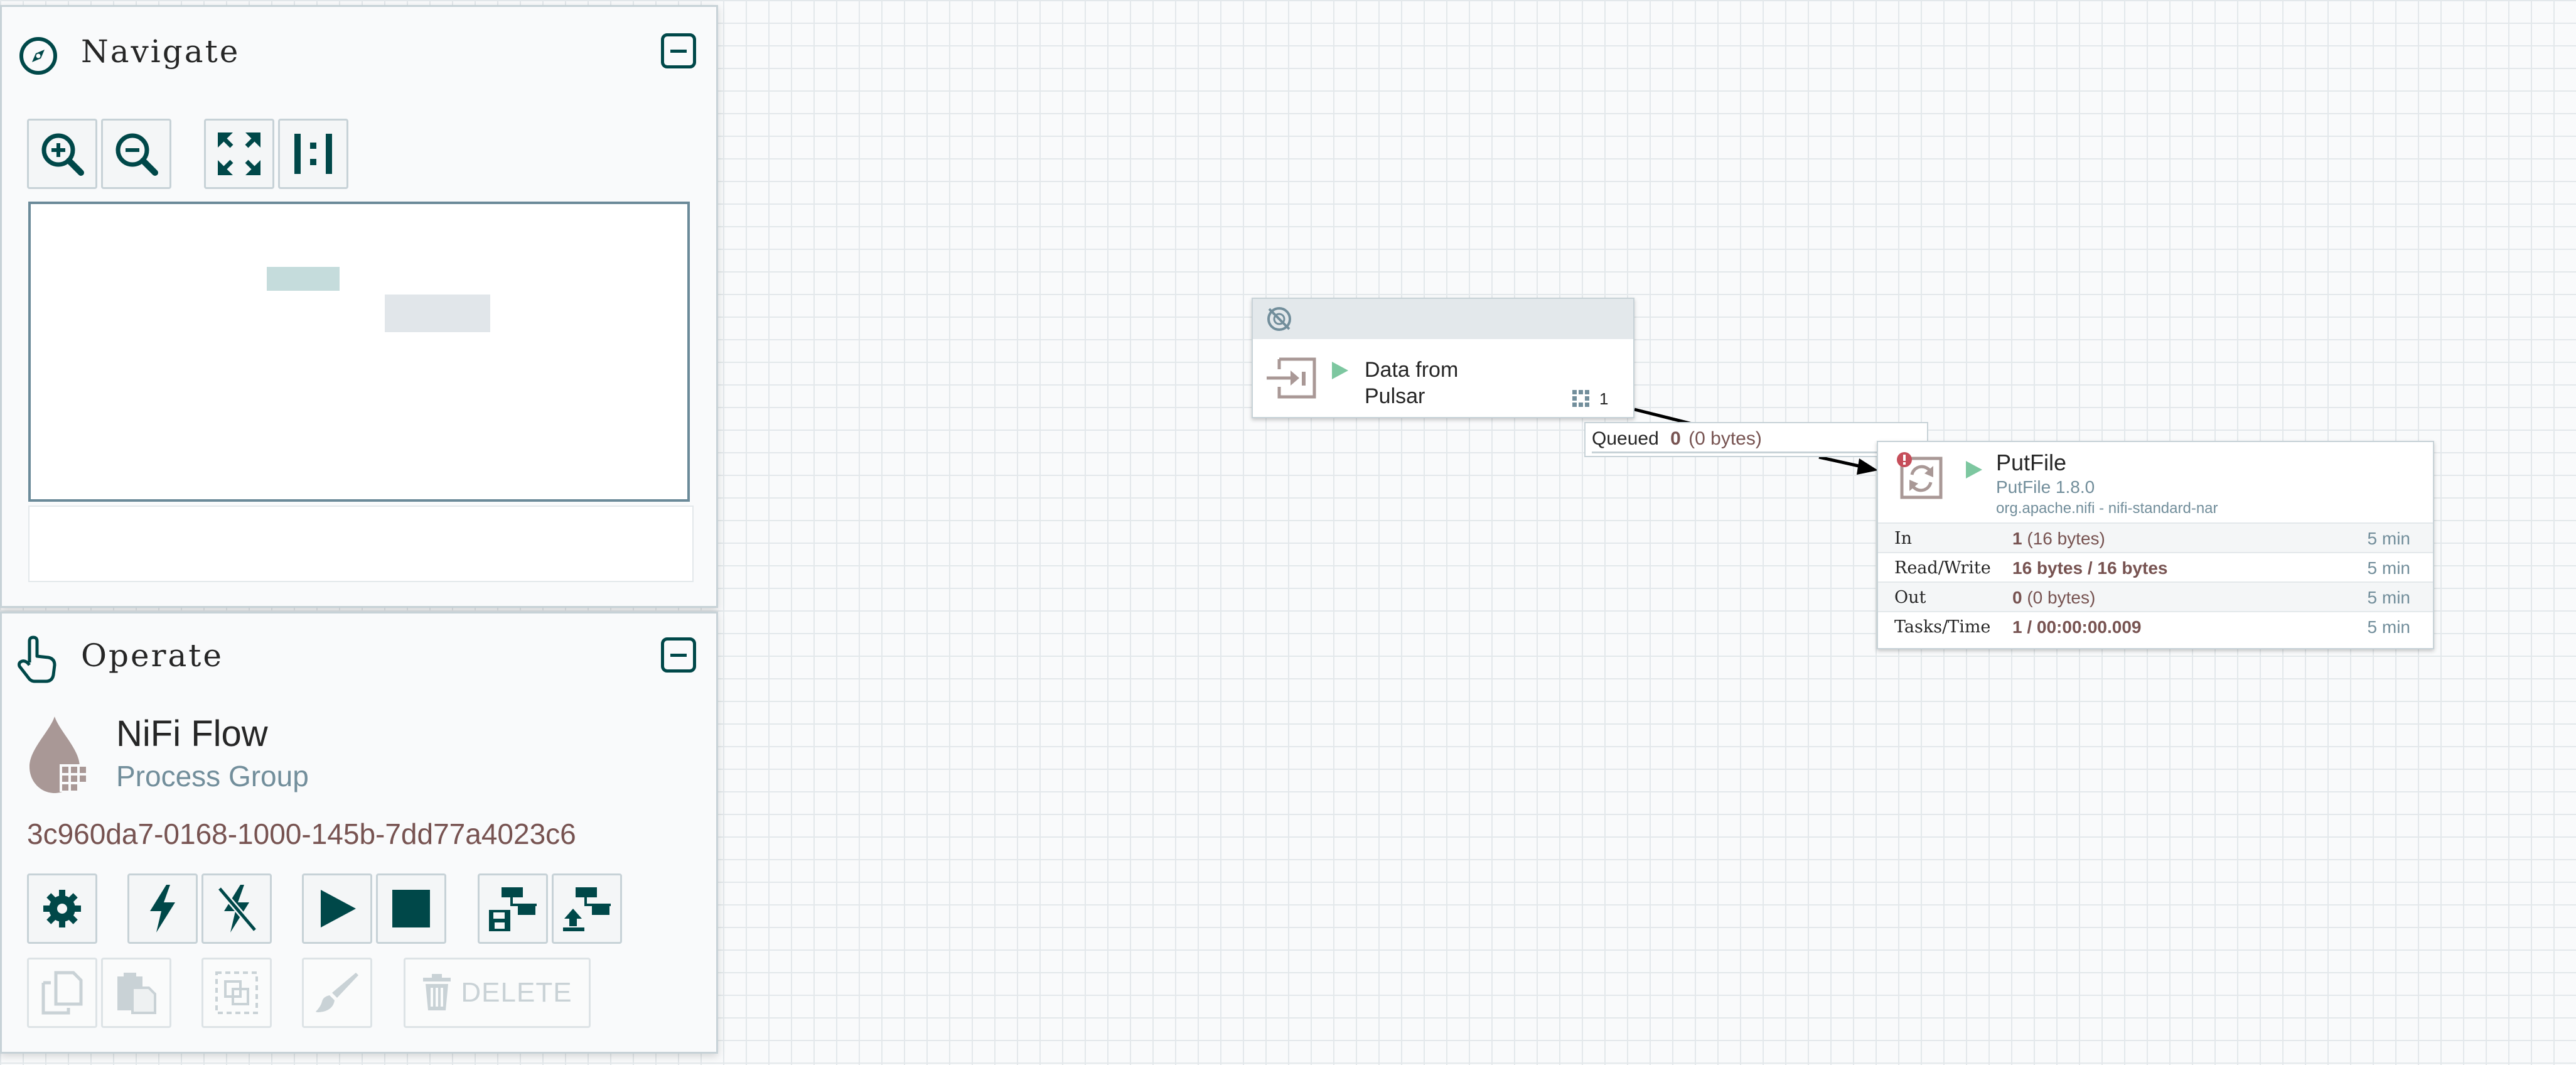 Image resolution: width=2576 pixels, height=1065 pixels. Describe the element at coordinates (1604, 399) in the screenshot. I see `connections-count: 1` at that location.